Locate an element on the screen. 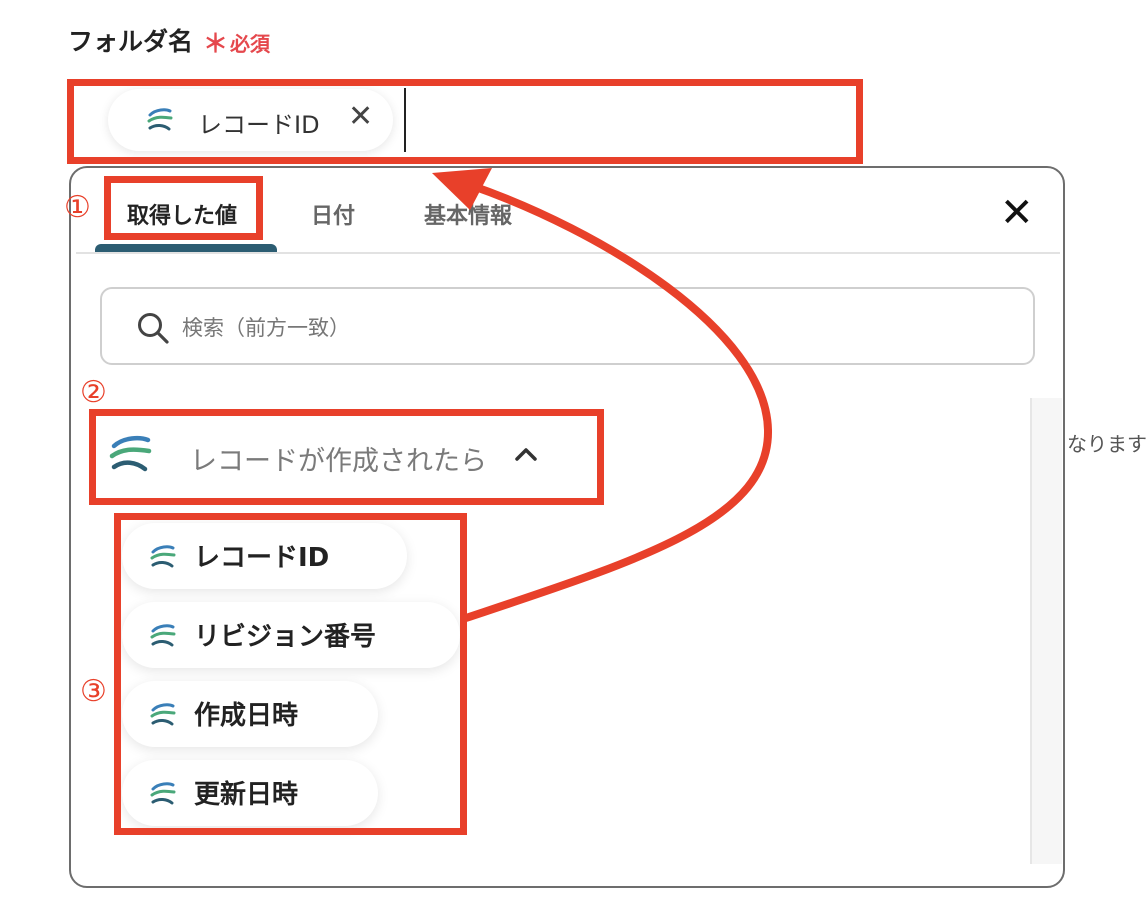 The width and height of the screenshot is (1147, 917). active-tab-indicator is located at coordinates (186, 248).